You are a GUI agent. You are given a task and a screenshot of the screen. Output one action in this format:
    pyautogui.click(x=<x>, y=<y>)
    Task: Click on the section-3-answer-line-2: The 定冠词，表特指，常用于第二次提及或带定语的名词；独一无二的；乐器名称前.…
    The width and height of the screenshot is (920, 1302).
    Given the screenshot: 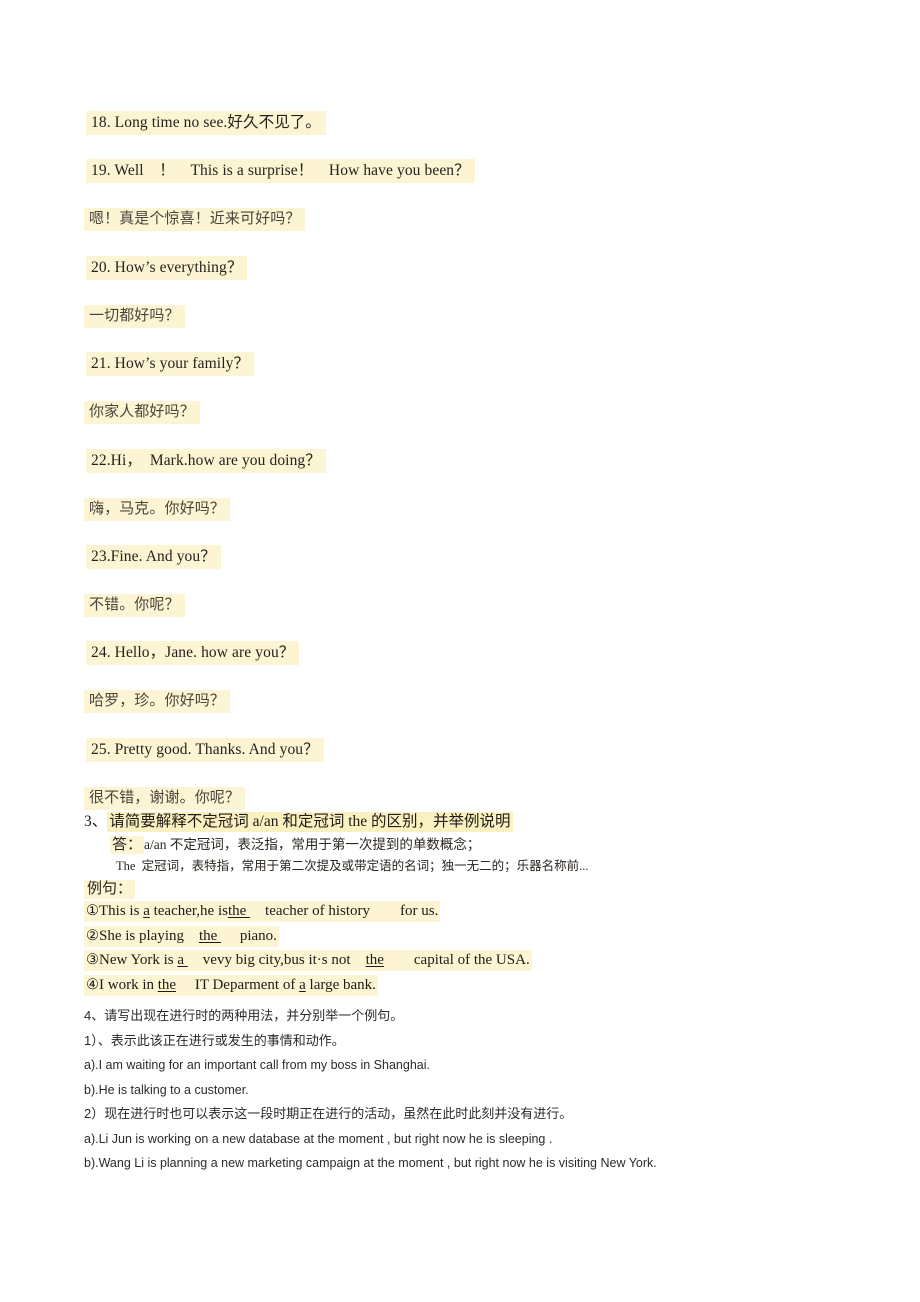 What is the action you would take?
    pyautogui.click(x=479, y=866)
    